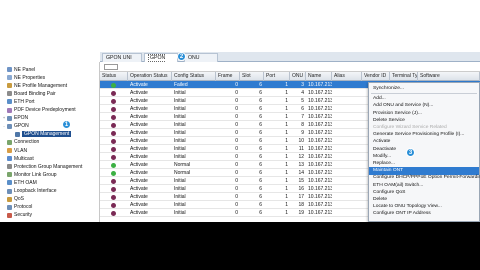 This screenshot has height=270, width=480. Describe the element at coordinates (150, 76) in the screenshot. I see `column-header: Operation Status` at that location.